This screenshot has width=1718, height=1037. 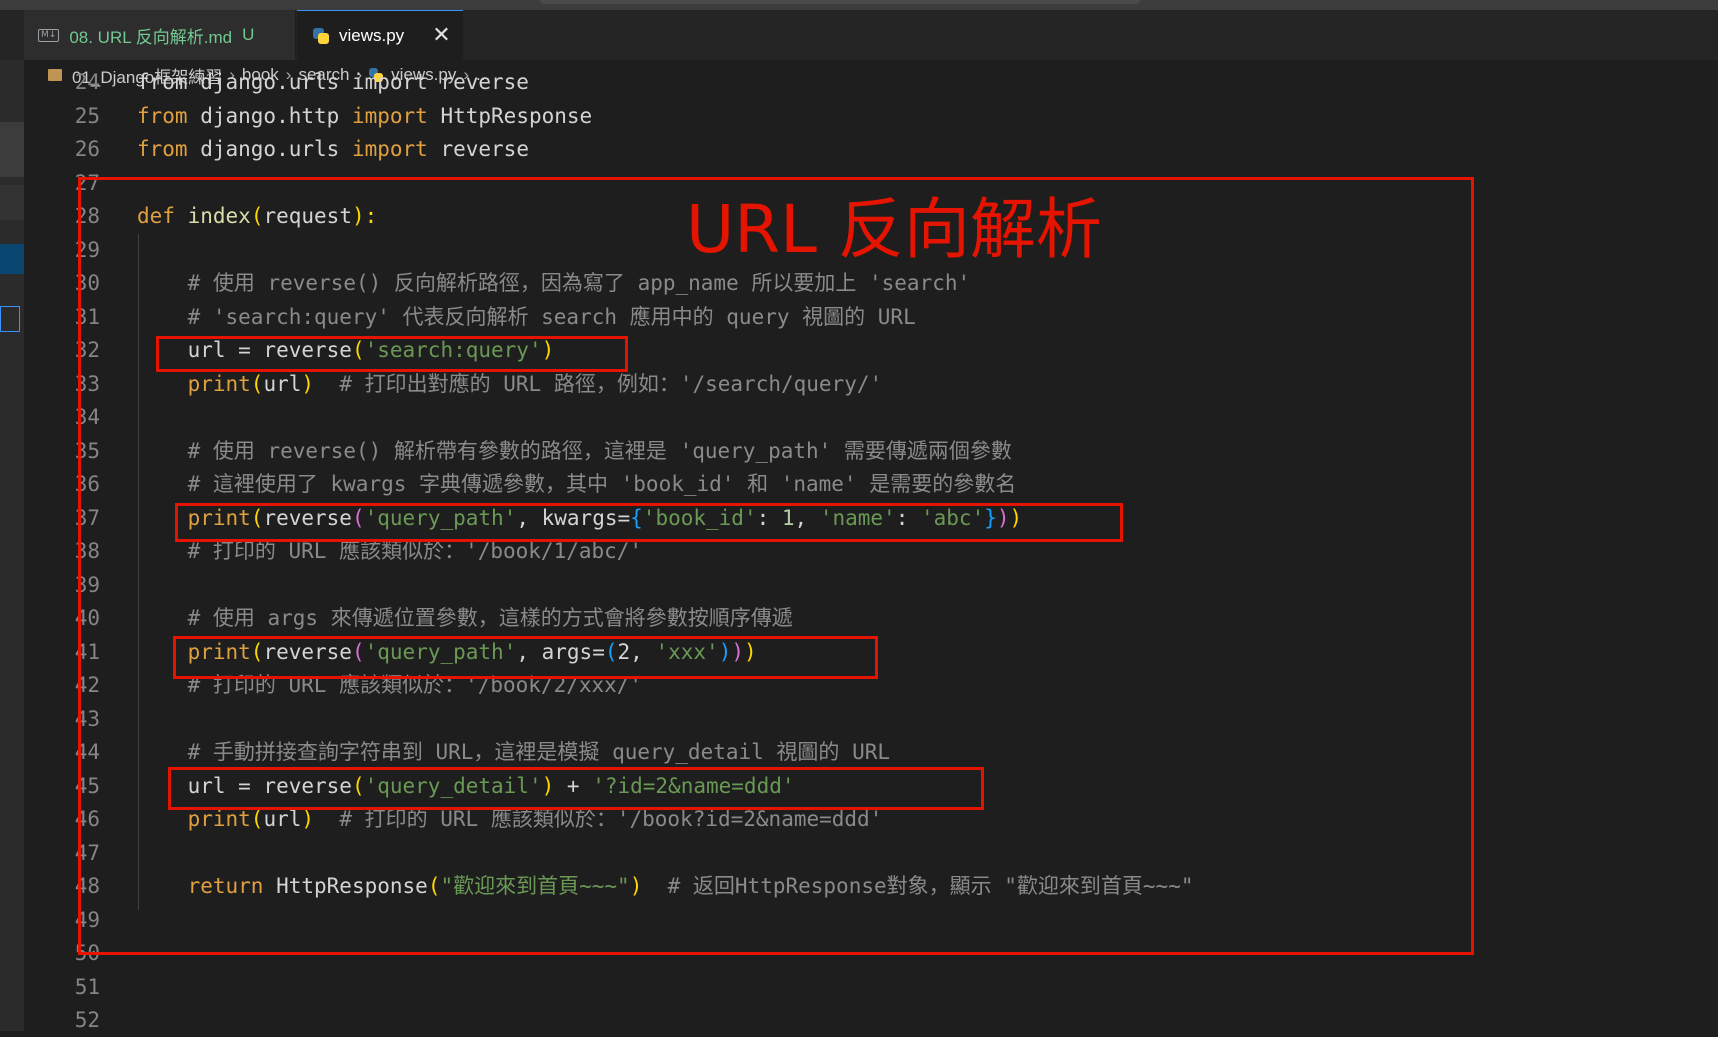 What do you see at coordinates (649, 522) in the screenshot?
I see `highlight-box-kwargs` at bounding box center [649, 522].